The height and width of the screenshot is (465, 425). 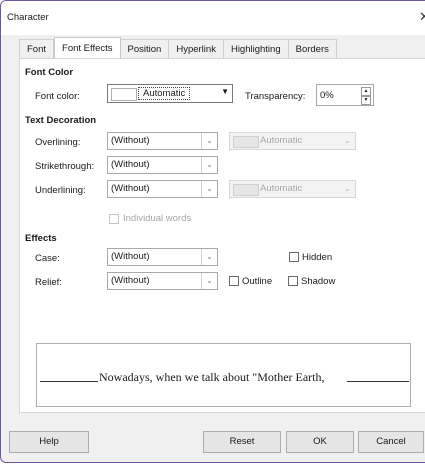 What do you see at coordinates (114, 219) in the screenshot?
I see `individual-words-checkbox` at bounding box center [114, 219].